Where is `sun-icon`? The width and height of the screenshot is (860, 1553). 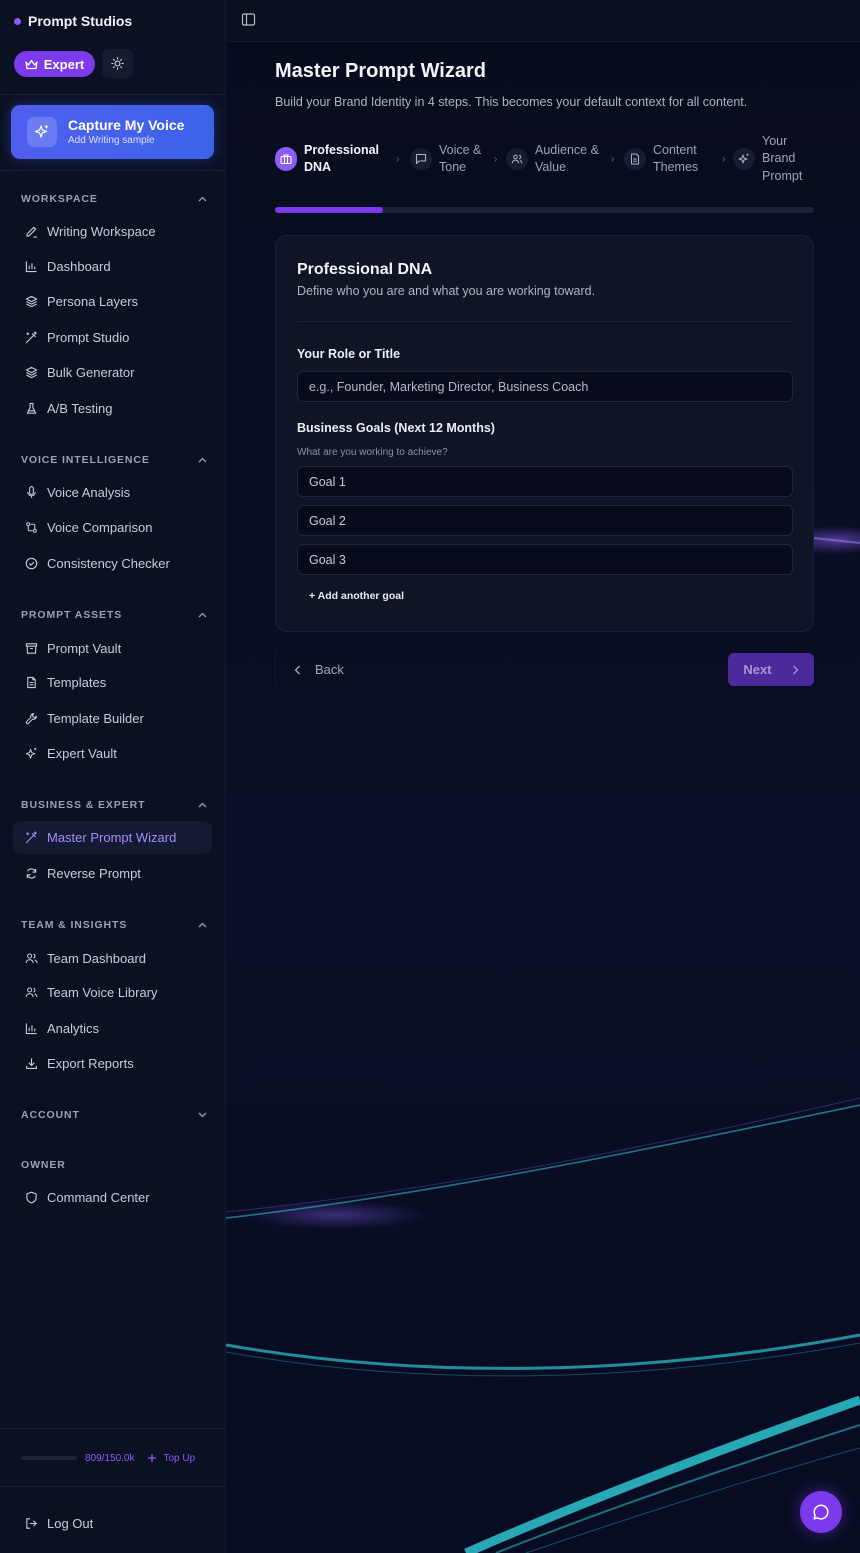 sun-icon is located at coordinates (117, 63).